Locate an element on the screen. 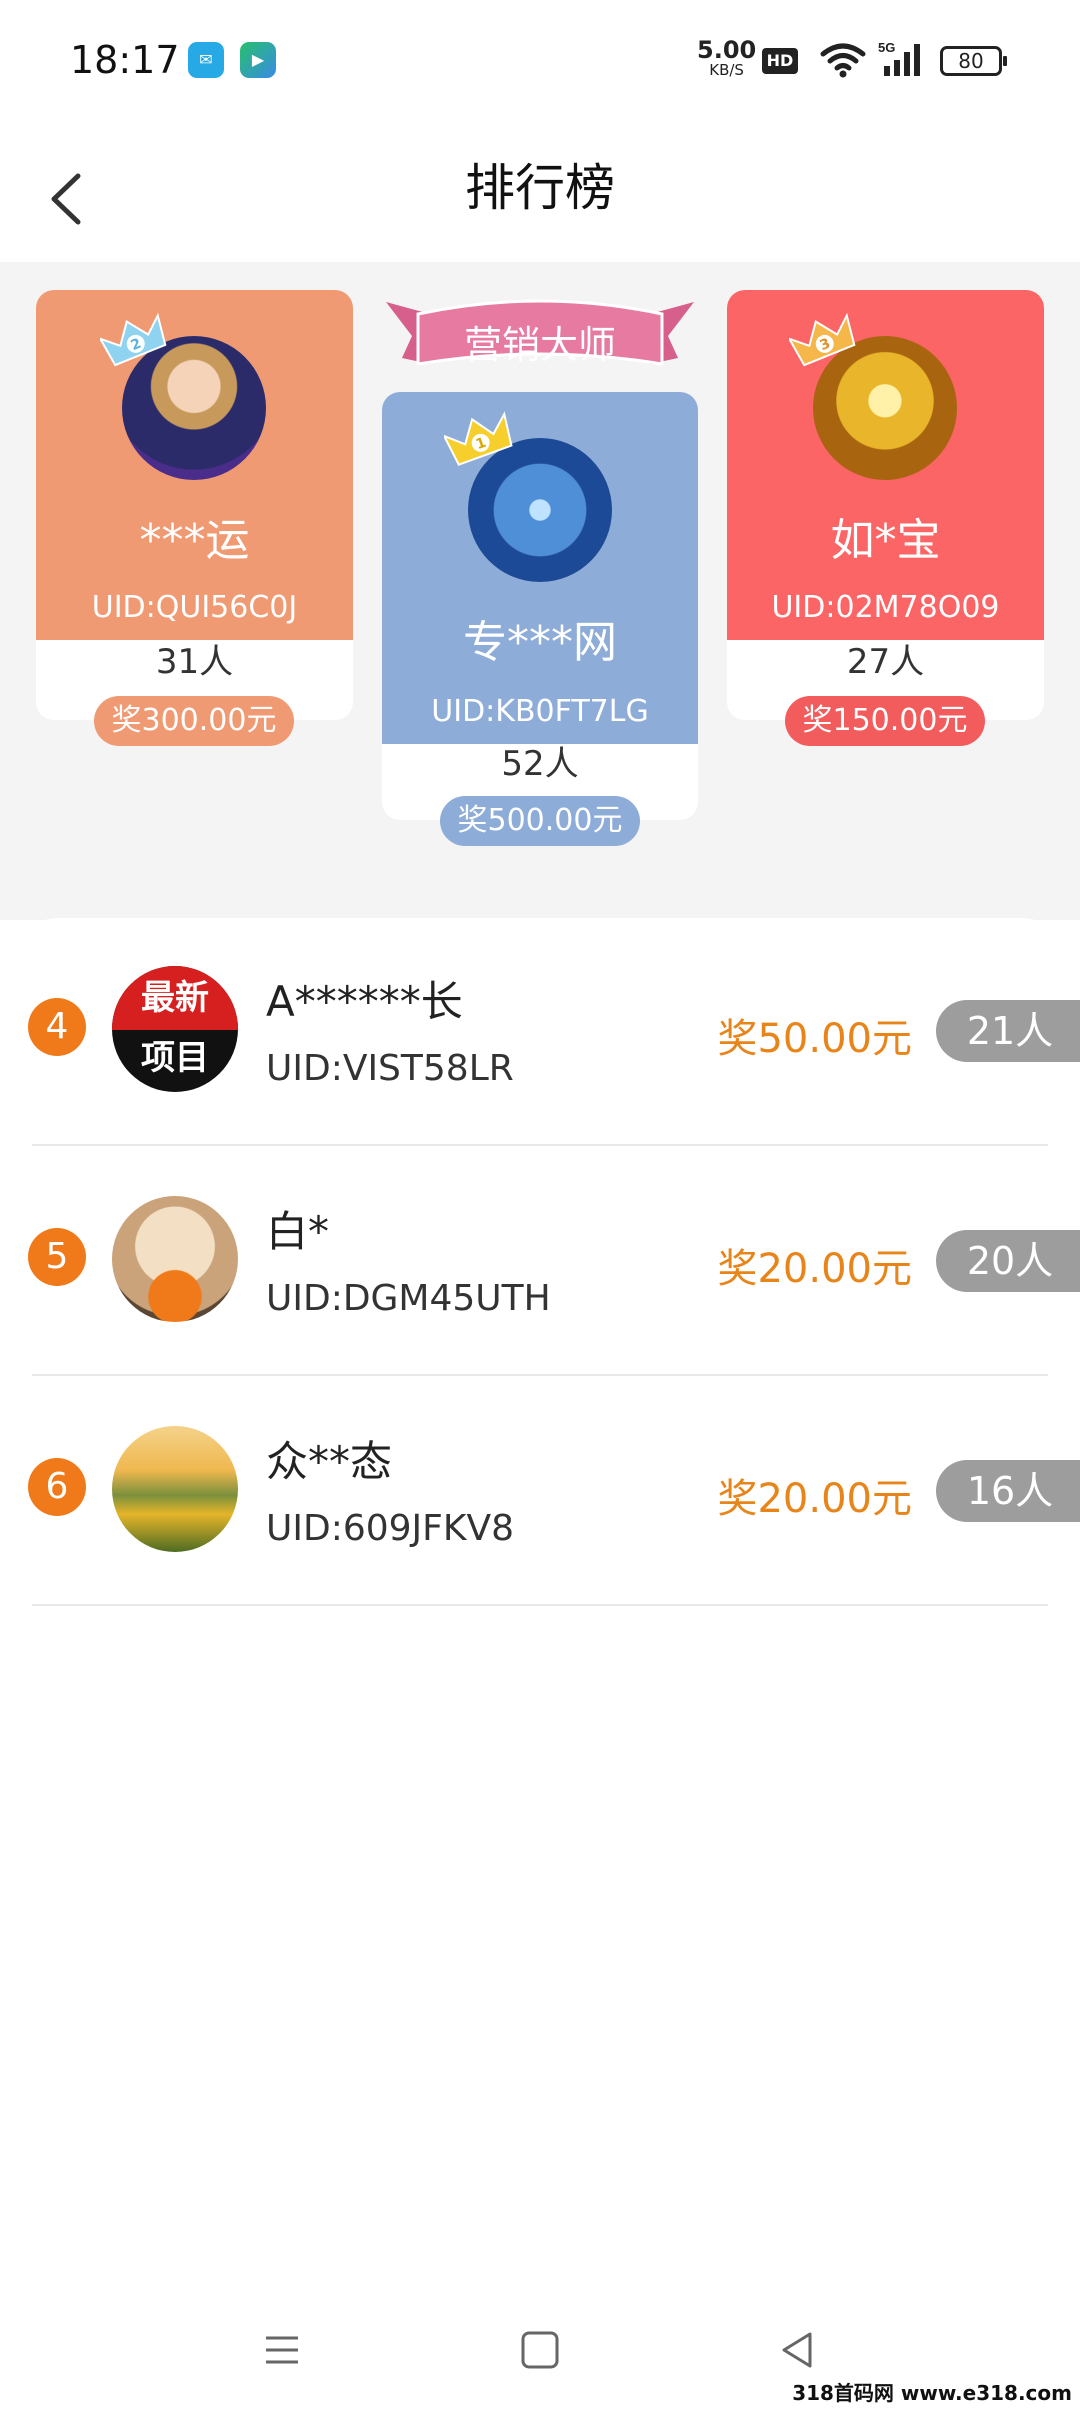  user-name: 白* is located at coordinates (298, 1231).